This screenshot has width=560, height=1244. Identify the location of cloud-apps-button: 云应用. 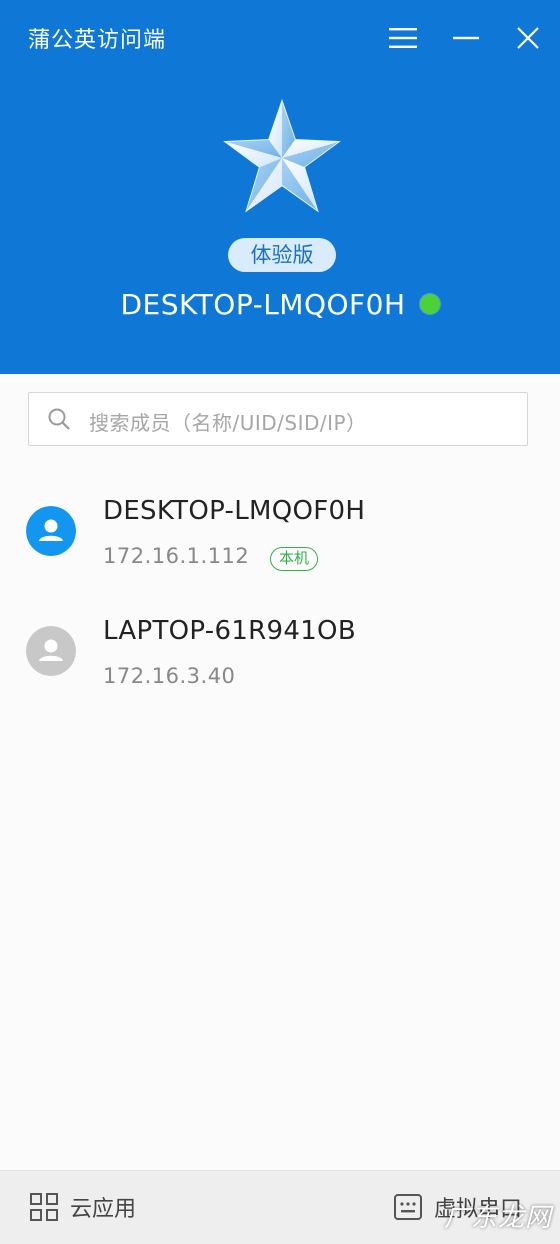
(83, 1207).